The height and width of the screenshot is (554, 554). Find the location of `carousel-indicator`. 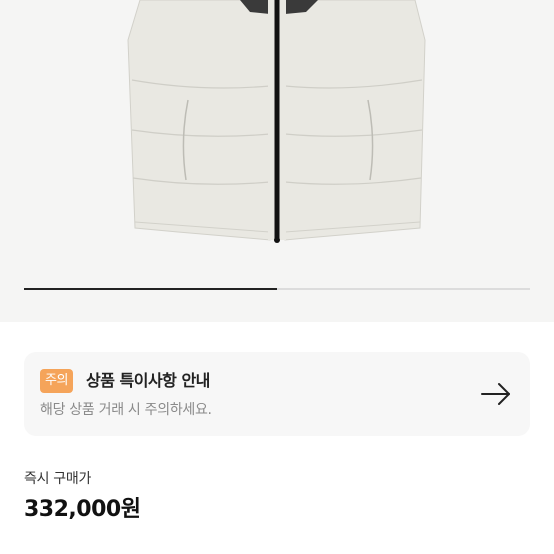

carousel-indicator is located at coordinates (277, 289).